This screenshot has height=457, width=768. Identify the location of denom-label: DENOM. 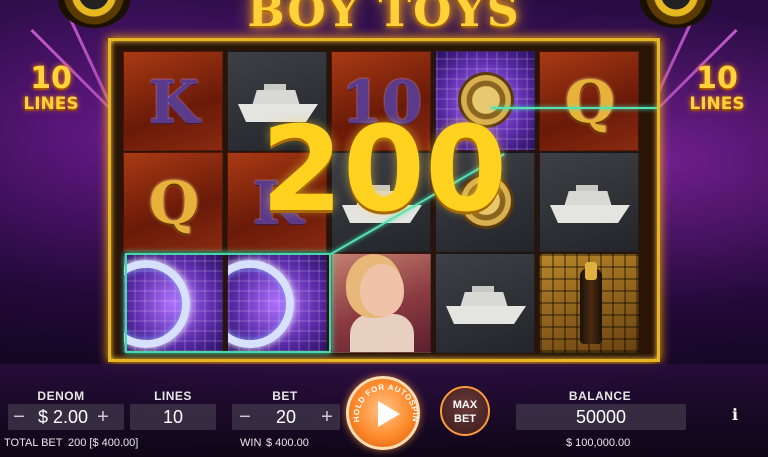
(61, 396).